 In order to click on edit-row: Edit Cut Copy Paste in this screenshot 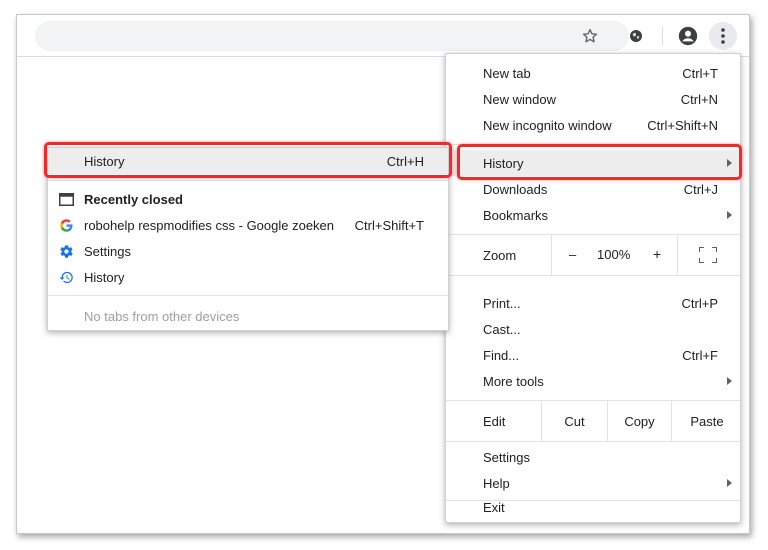, I will do `click(593, 421)`.